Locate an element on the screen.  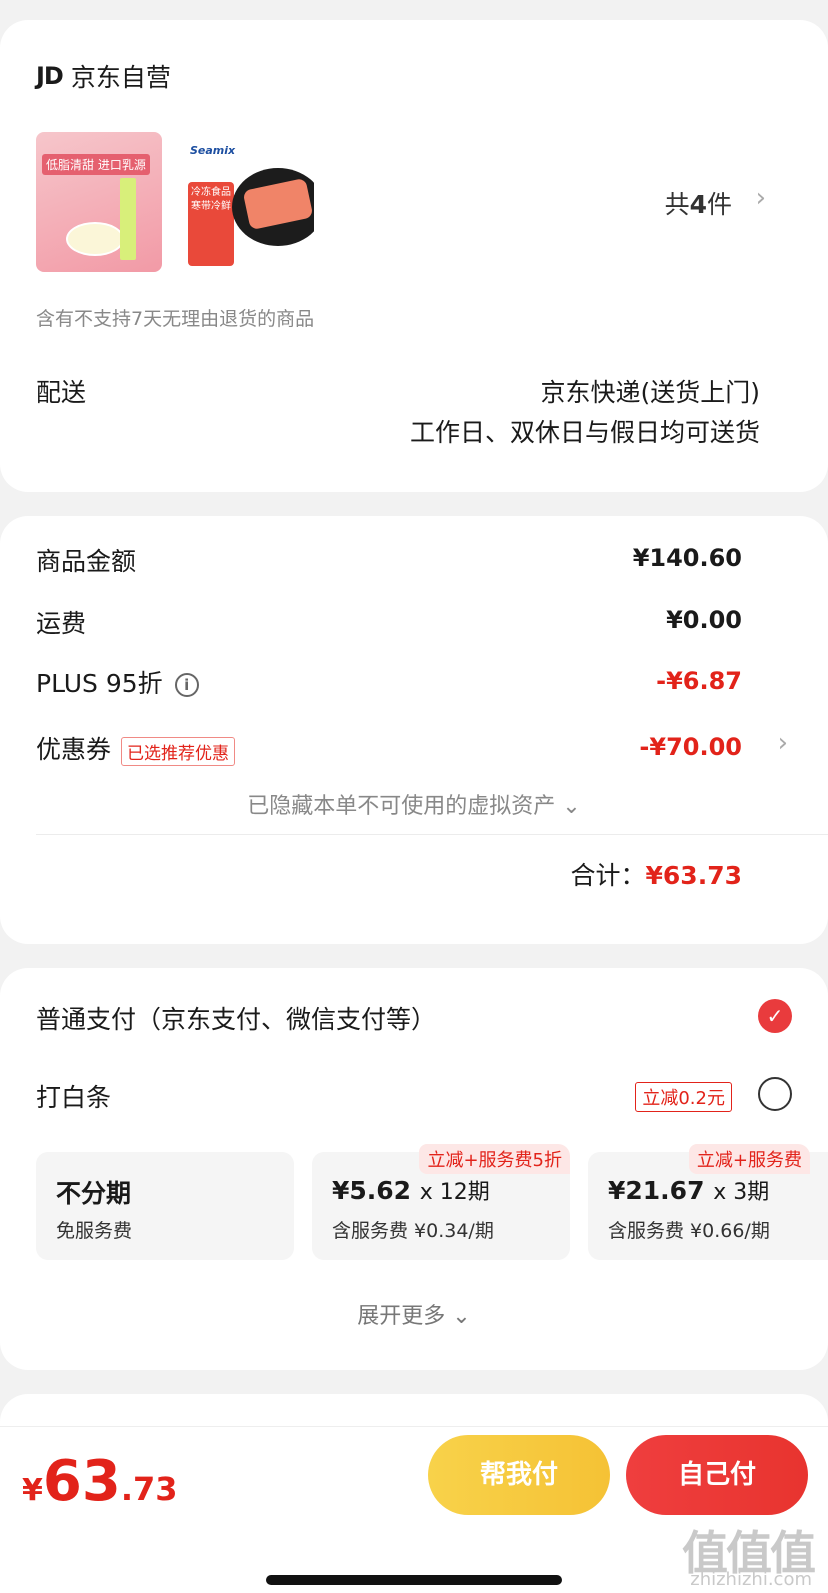
installment-plan-3: 立减+服务费 ¥21.67 x 3期 含服务费 ¥0.66/期 is located at coordinates (708, 1202).